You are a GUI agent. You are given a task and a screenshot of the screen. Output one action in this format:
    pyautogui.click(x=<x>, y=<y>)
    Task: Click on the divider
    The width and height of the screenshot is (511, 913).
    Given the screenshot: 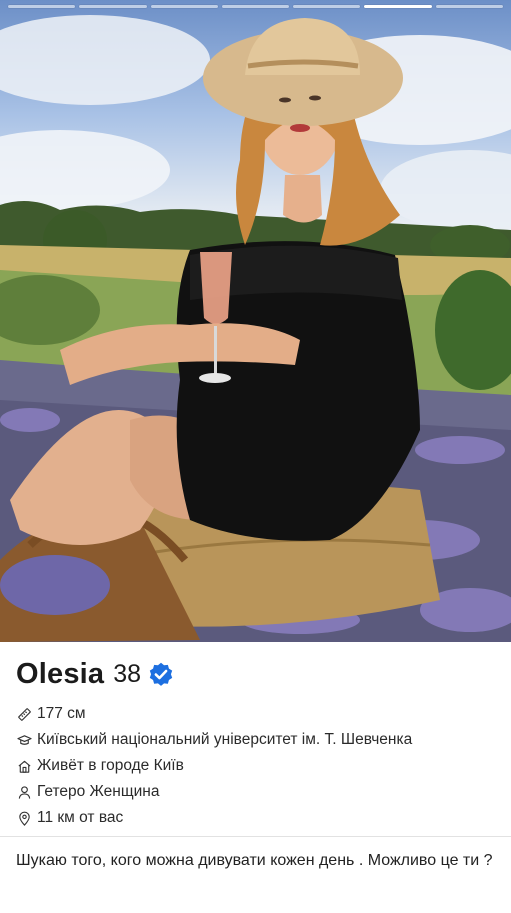 What is the action you would take?
    pyautogui.click(x=255, y=836)
    